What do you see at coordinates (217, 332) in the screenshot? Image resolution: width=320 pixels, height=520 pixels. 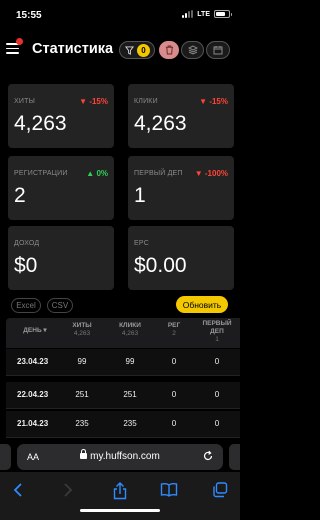 I see `column-header-first-deposit: ПЕРВЫЙ ДЕП 1` at bounding box center [217, 332].